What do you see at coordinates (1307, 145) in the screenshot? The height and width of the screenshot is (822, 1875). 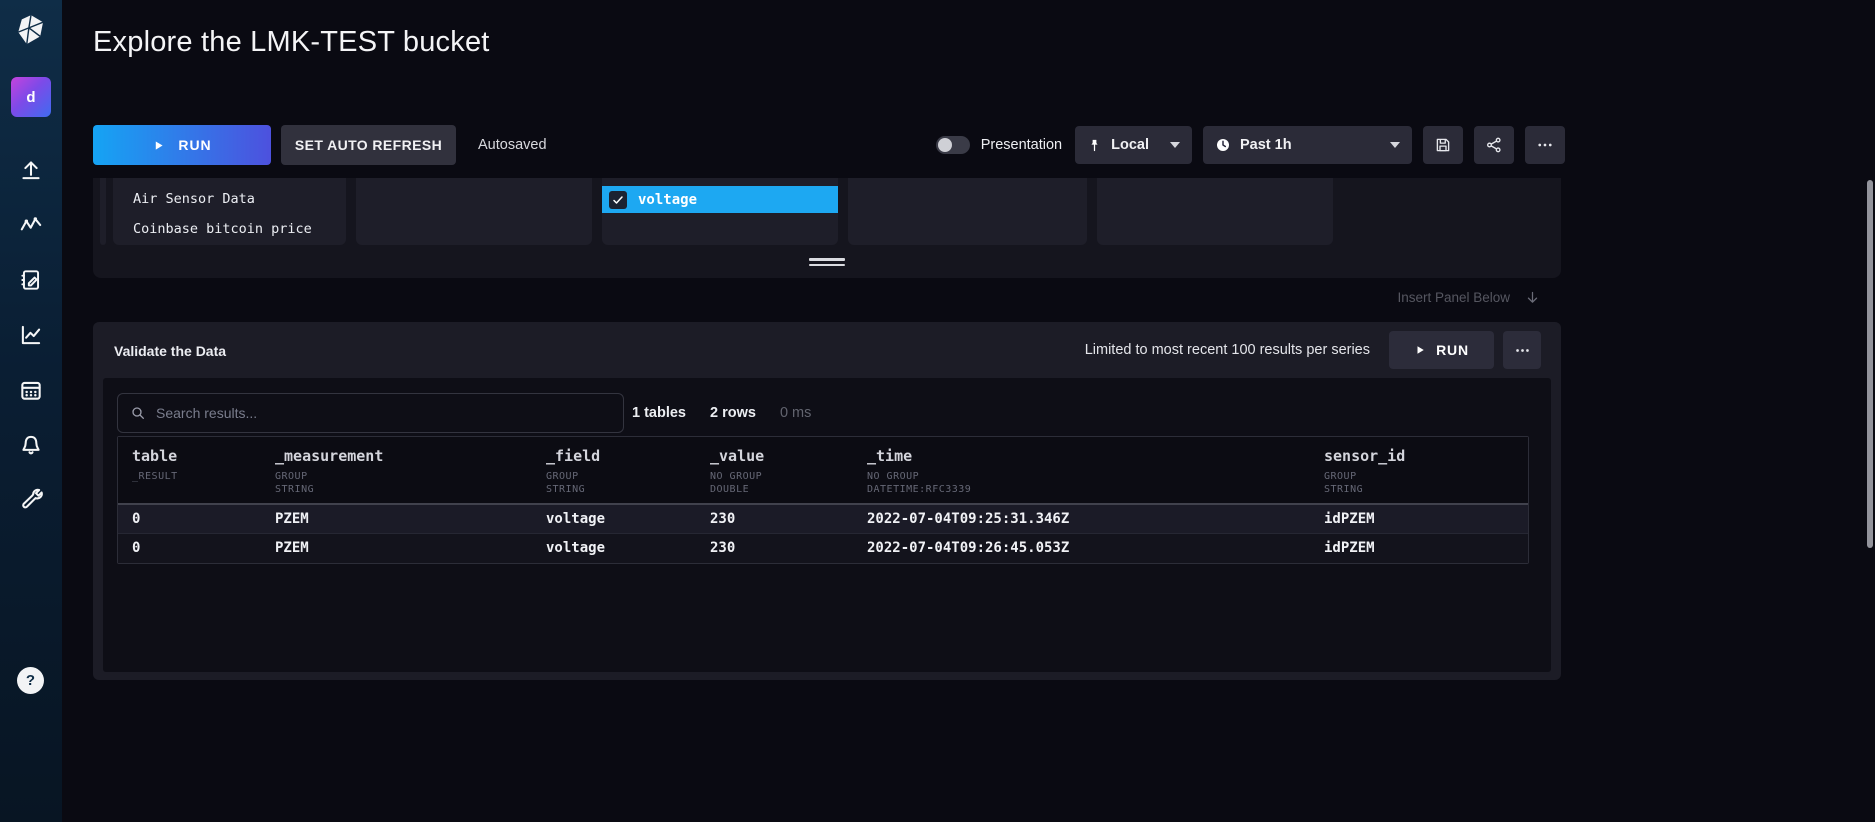 I see `time-range-dropdown: Past 1h` at bounding box center [1307, 145].